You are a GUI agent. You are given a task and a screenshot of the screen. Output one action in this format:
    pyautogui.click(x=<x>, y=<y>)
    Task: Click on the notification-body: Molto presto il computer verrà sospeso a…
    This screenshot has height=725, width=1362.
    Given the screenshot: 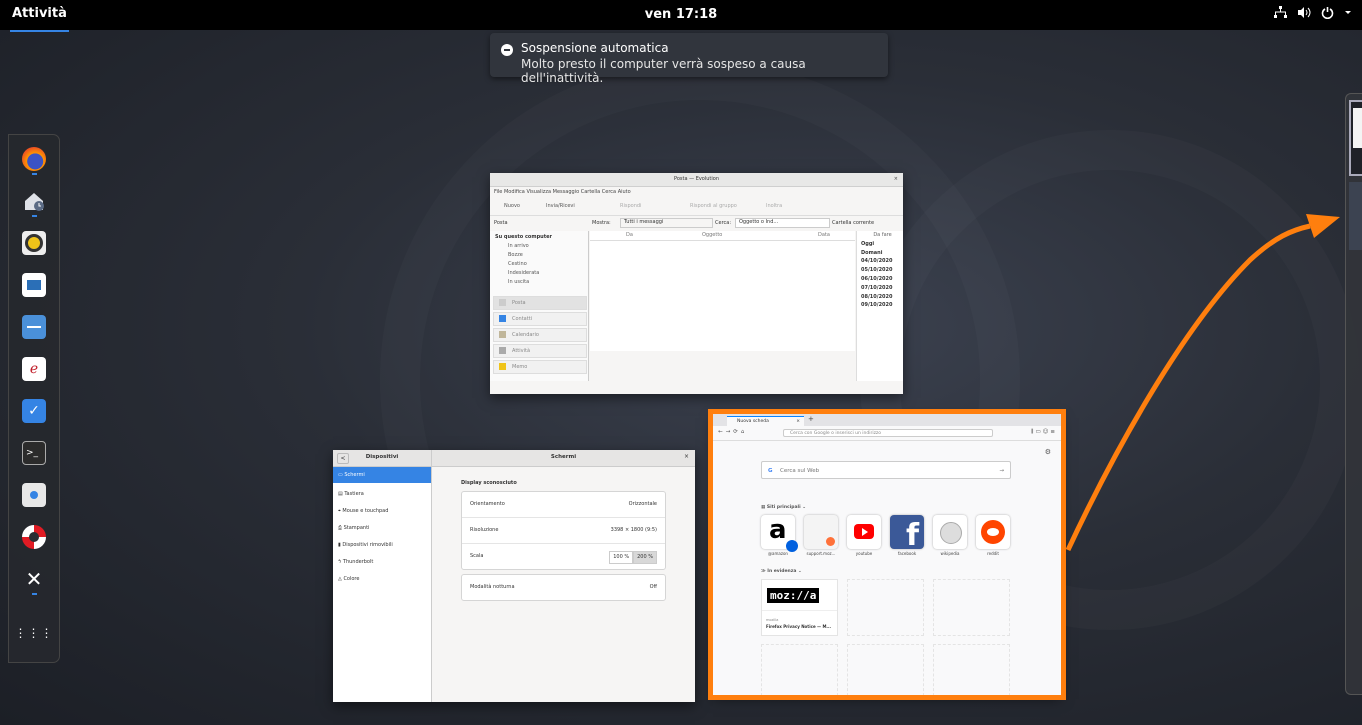 What is the action you would take?
    pyautogui.click(x=663, y=71)
    